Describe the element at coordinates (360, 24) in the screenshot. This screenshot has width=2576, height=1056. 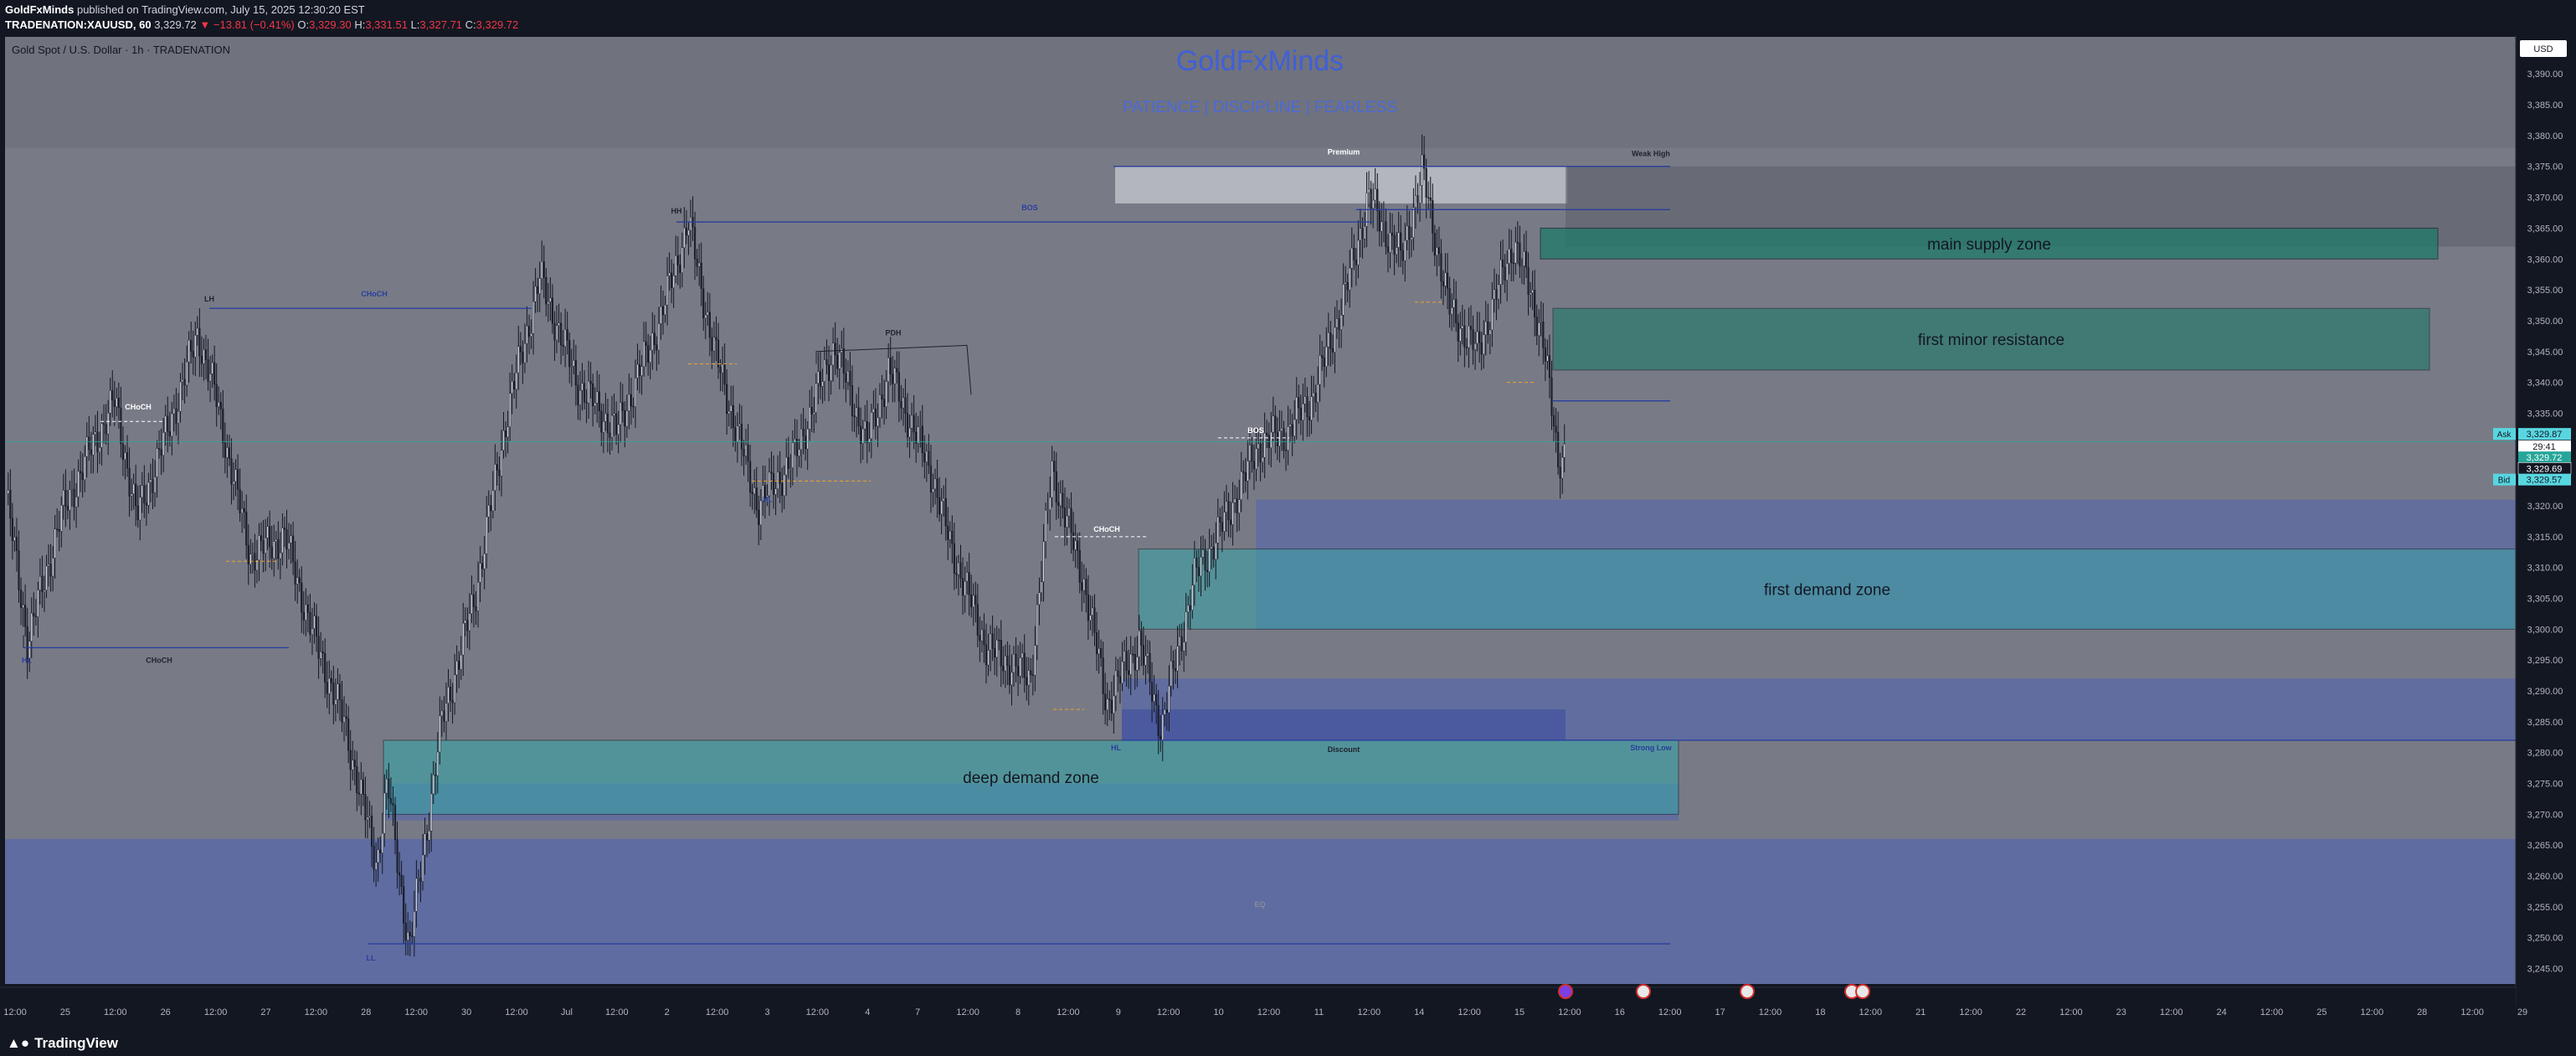
I see `high-label: H:` at that location.